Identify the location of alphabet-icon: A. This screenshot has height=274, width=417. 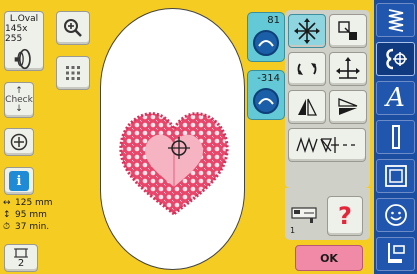
(395, 98).